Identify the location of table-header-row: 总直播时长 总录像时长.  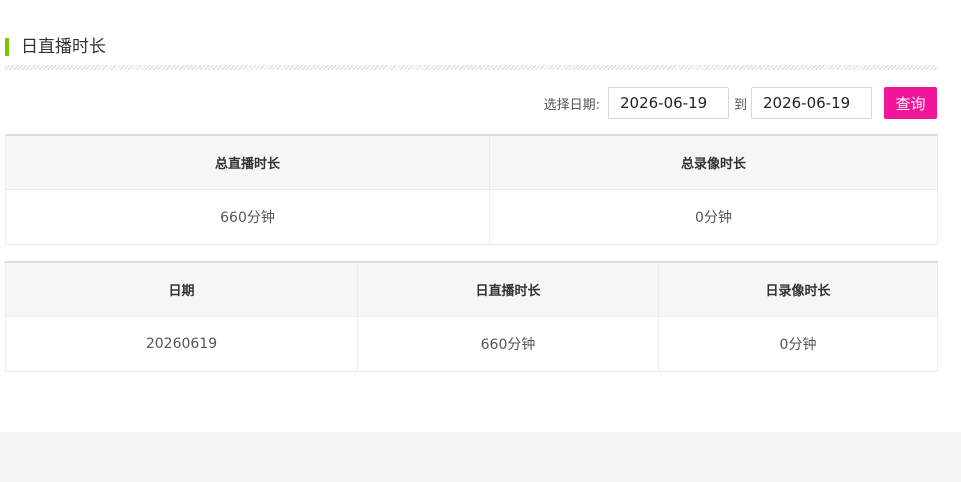
(471, 162).